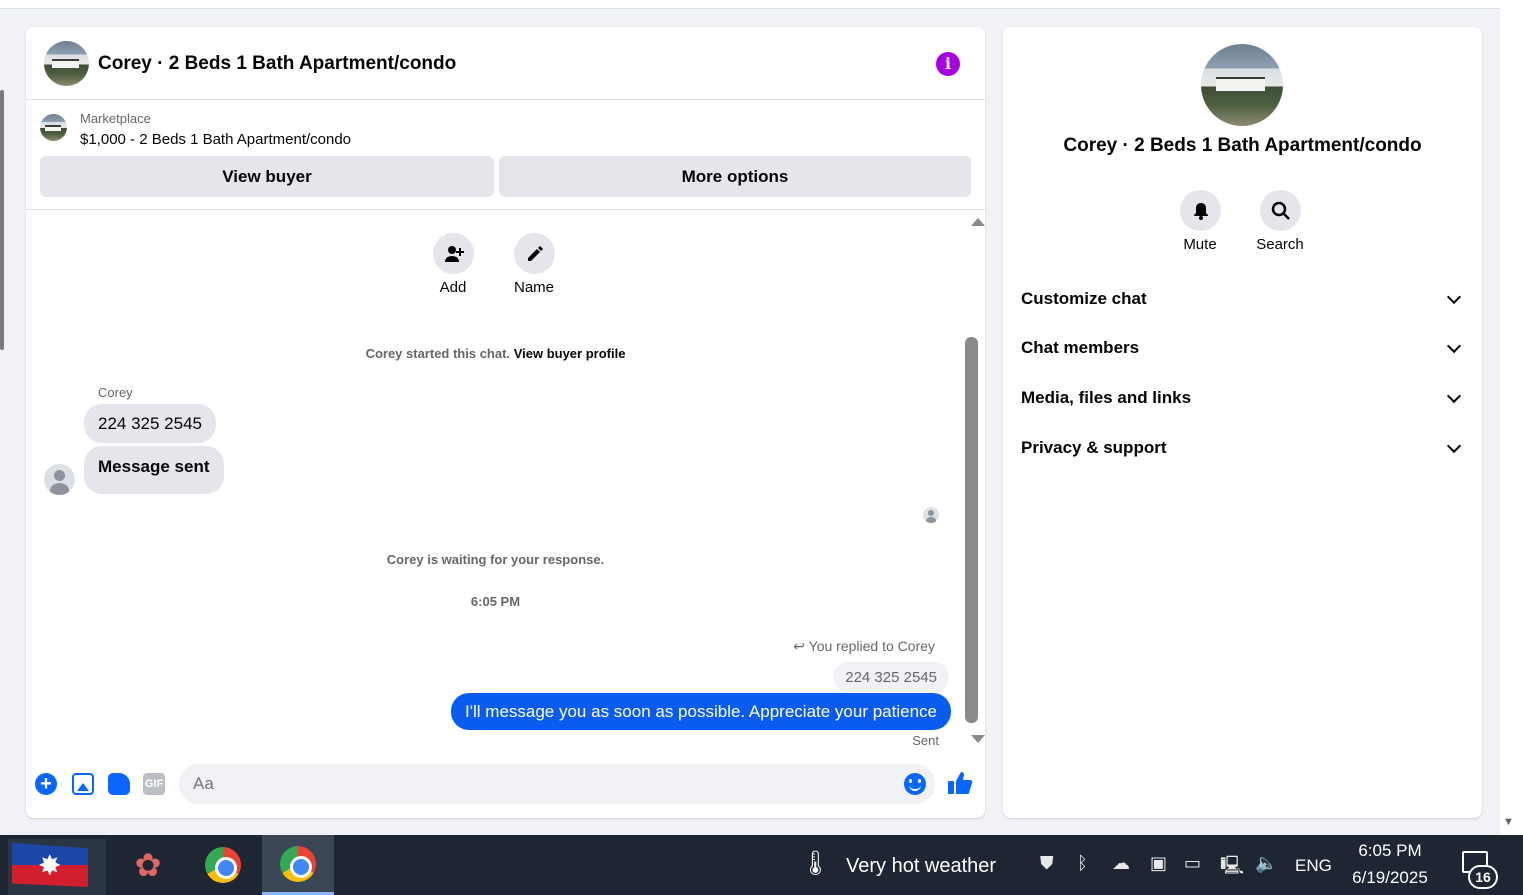 The height and width of the screenshot is (895, 1523). I want to click on composer: + GIF, so click(505, 789).